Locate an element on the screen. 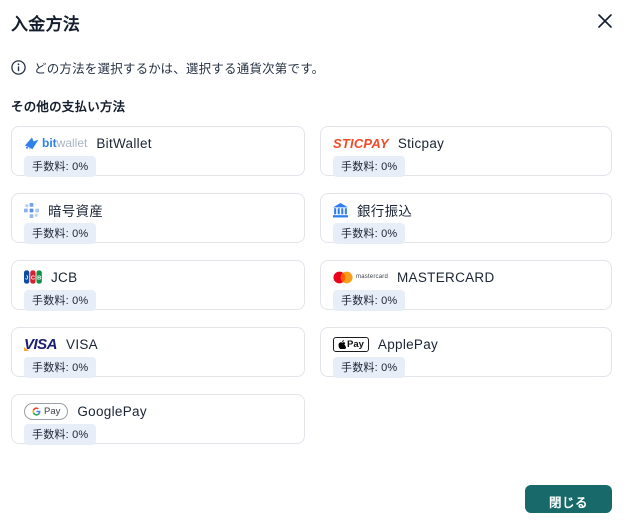 The image size is (626, 529). payment-method-card-crypto: 暗号資産 手数料: 0% is located at coordinates (158, 218).